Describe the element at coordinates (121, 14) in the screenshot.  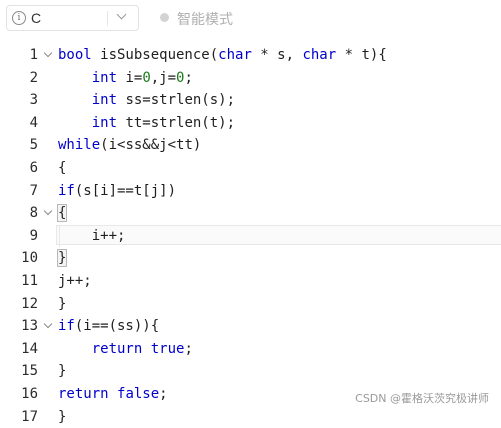
I see `chevron-down-icon` at that location.